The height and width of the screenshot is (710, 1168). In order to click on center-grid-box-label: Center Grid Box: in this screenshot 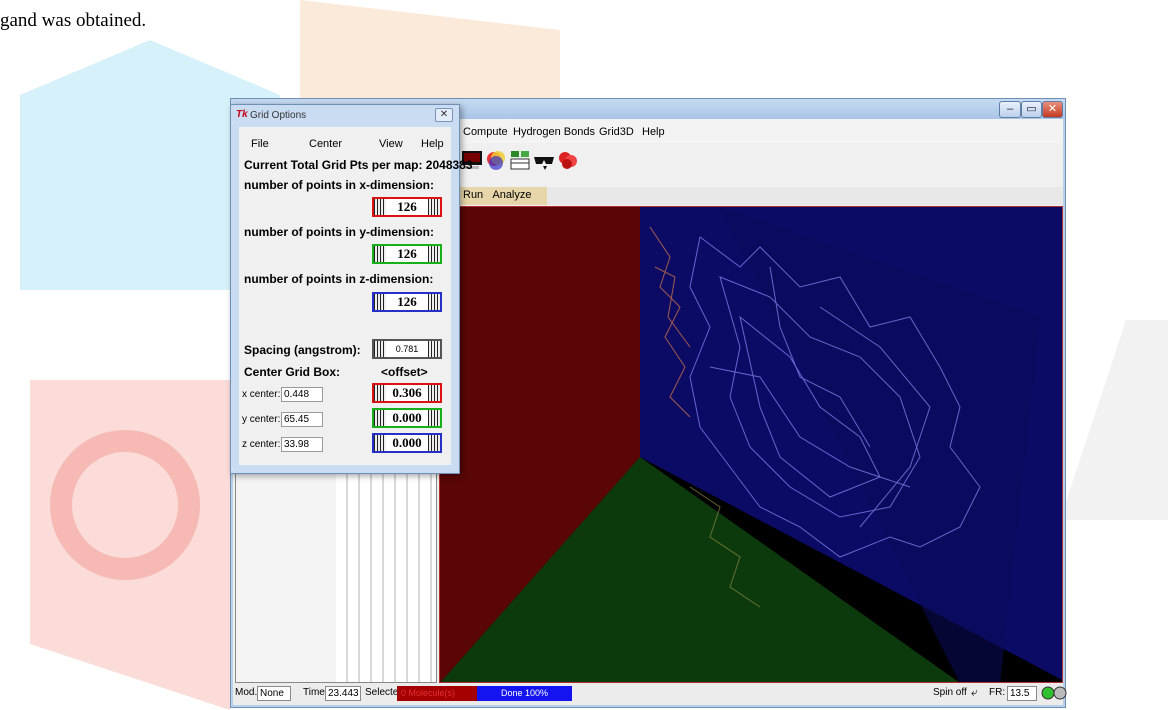, I will do `click(292, 372)`.